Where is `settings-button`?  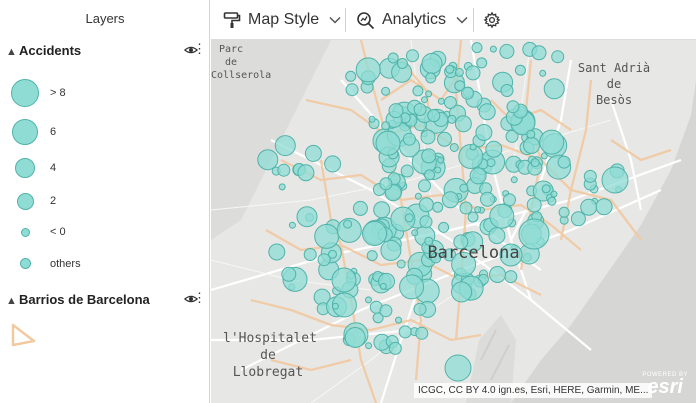 settings-button is located at coordinates (492, 20).